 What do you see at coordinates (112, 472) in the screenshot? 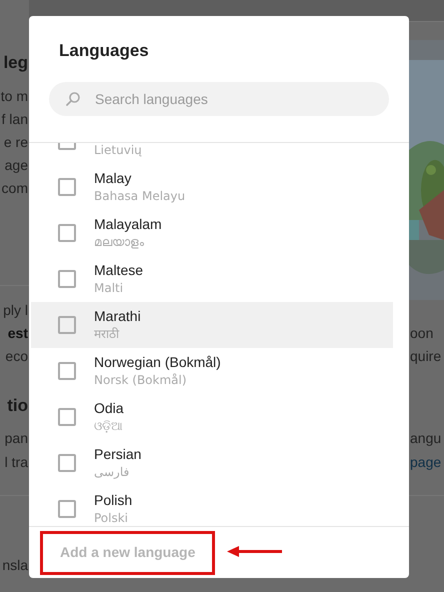
I see `native-name: فارسی` at bounding box center [112, 472].